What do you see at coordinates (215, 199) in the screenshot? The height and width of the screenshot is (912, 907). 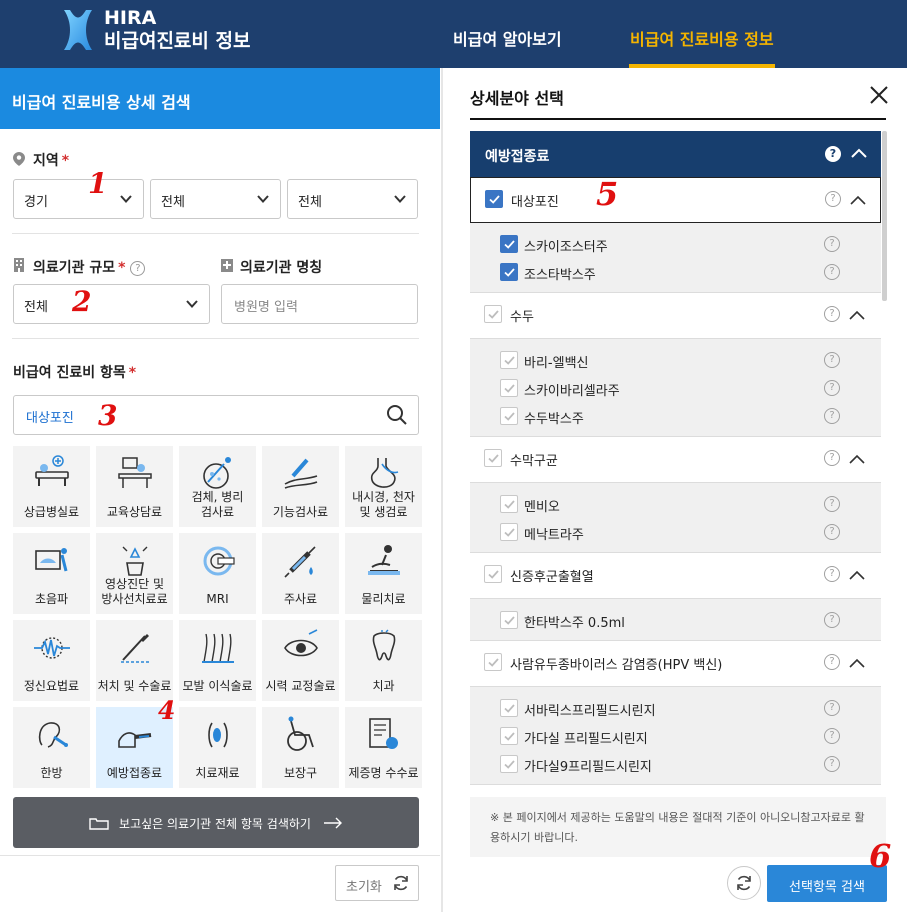 I see `region-city-select: 전체` at bounding box center [215, 199].